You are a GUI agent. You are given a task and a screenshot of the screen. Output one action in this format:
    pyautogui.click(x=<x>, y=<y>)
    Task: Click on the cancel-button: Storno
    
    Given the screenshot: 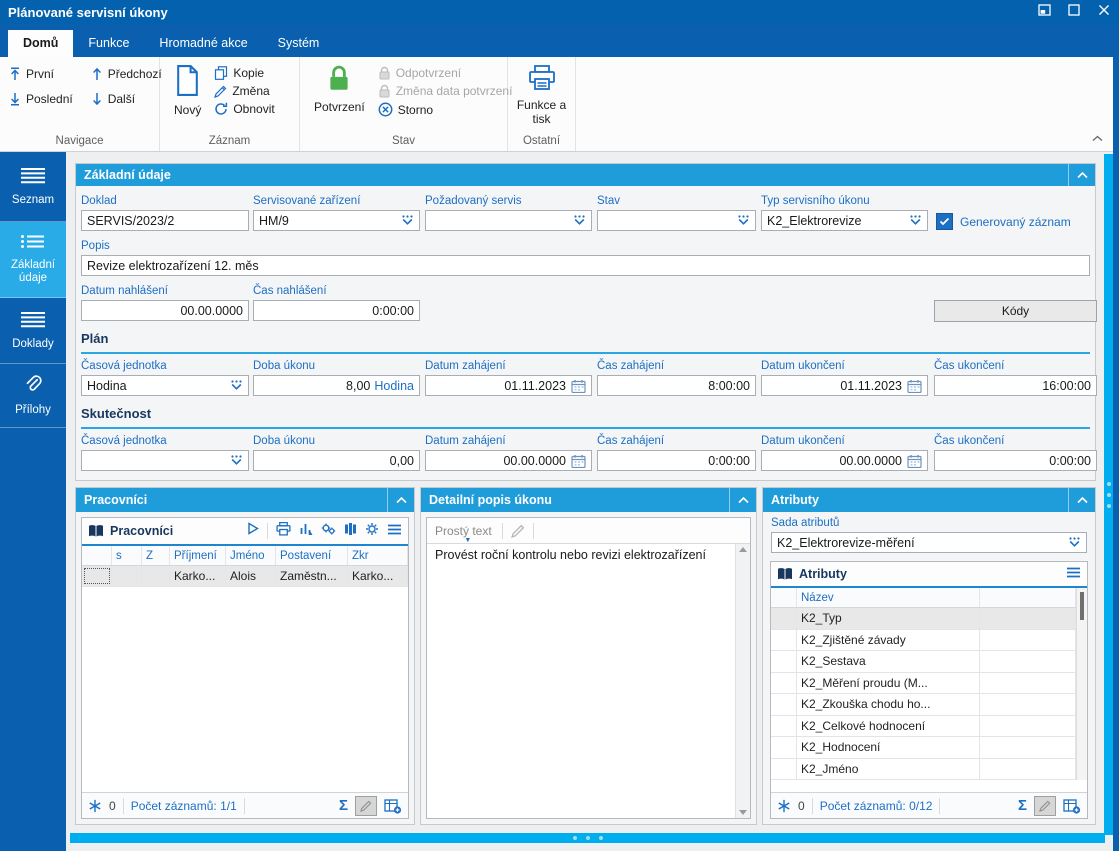 What is the action you would take?
    pyautogui.click(x=445, y=109)
    